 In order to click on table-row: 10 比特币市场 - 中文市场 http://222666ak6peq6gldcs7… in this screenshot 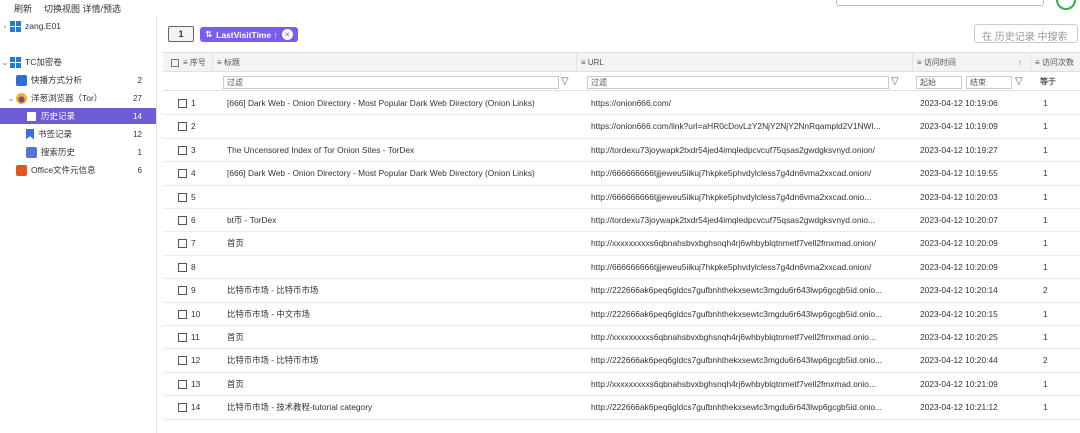, I will do `click(621, 314)`.